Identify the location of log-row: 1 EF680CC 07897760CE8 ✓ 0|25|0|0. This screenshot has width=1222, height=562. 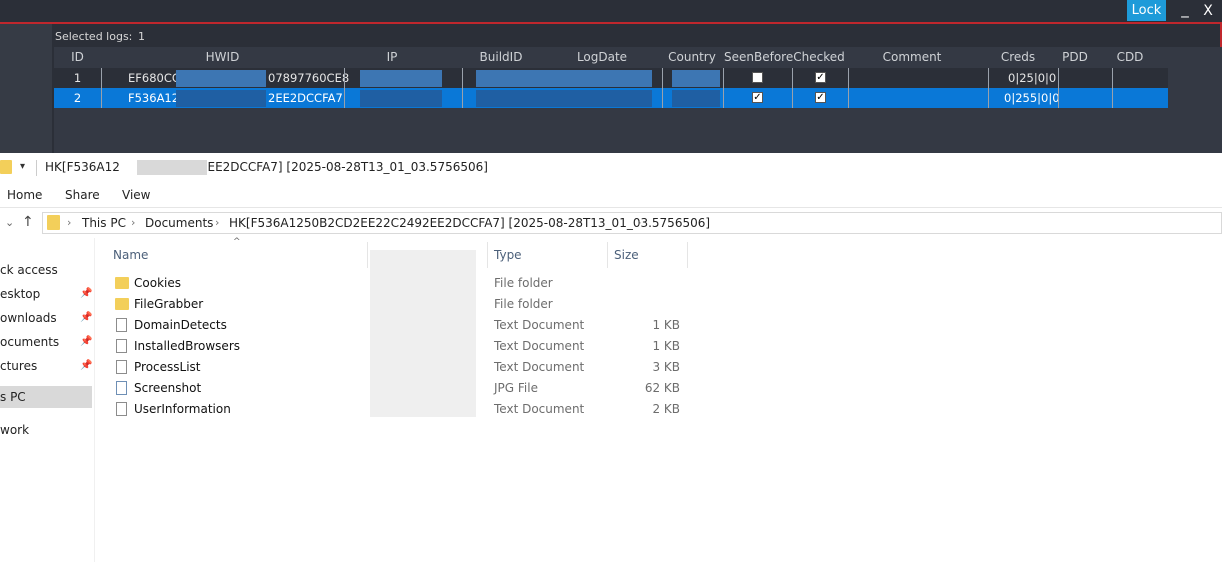
(611, 78).